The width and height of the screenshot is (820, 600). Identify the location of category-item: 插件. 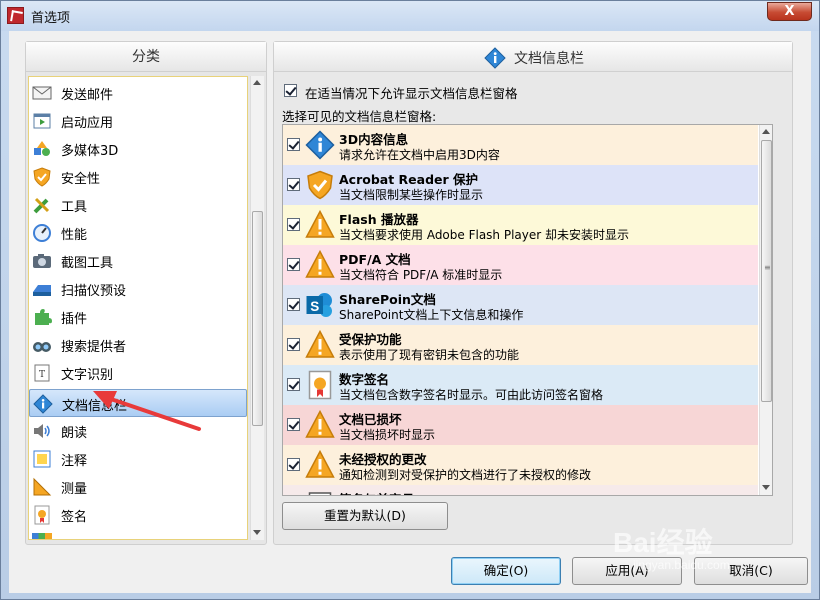
(138, 317).